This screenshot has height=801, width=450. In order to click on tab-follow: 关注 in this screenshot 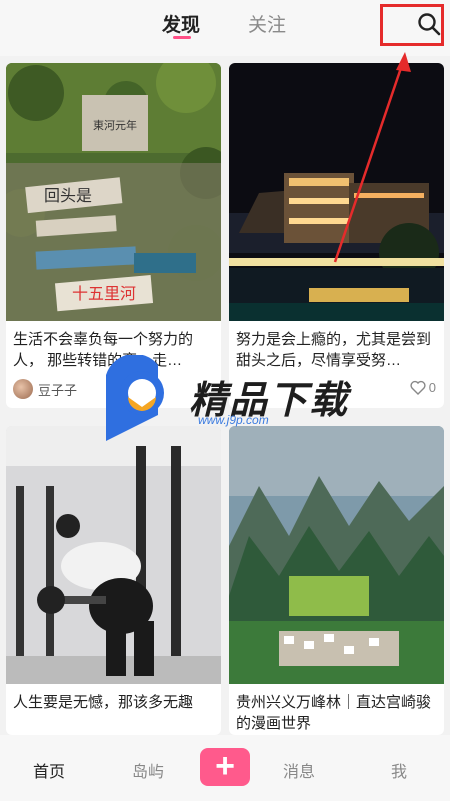, I will do `click(267, 23)`.